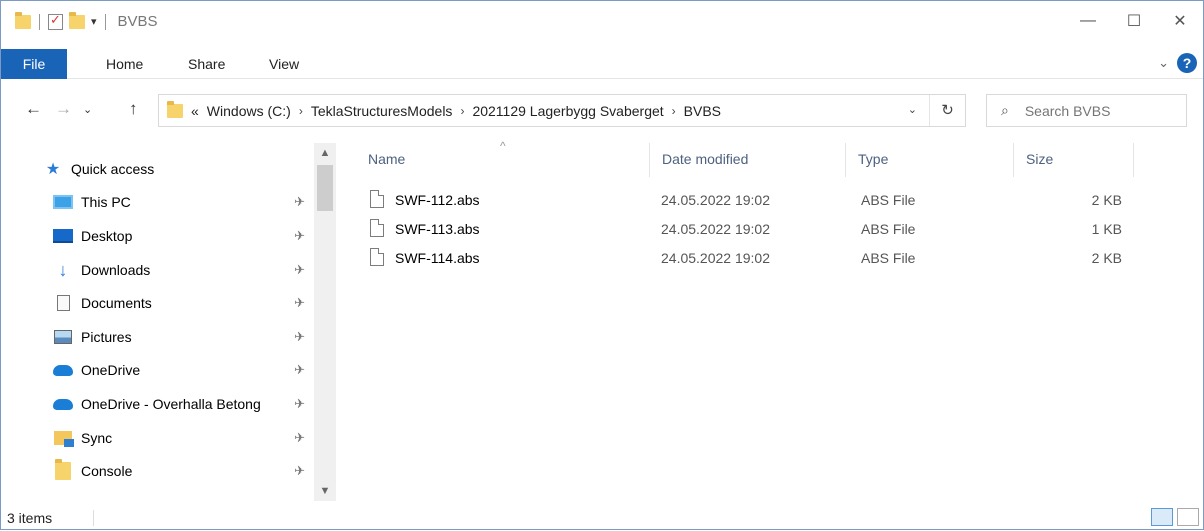 This screenshot has height=531, width=1204. Describe the element at coordinates (505, 160) in the screenshot. I see `column-header-name: Name` at that location.